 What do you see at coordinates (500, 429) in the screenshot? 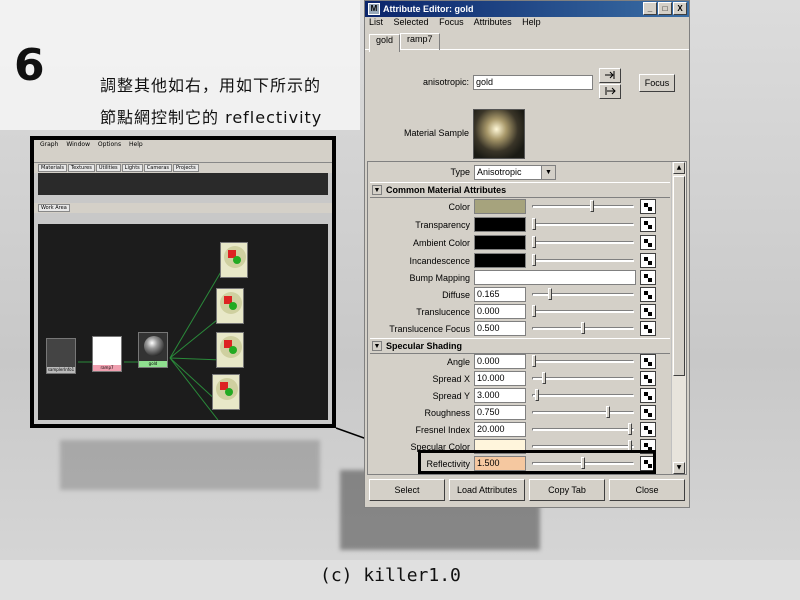
I see `fresnel-index-field: 20.000` at bounding box center [500, 429].